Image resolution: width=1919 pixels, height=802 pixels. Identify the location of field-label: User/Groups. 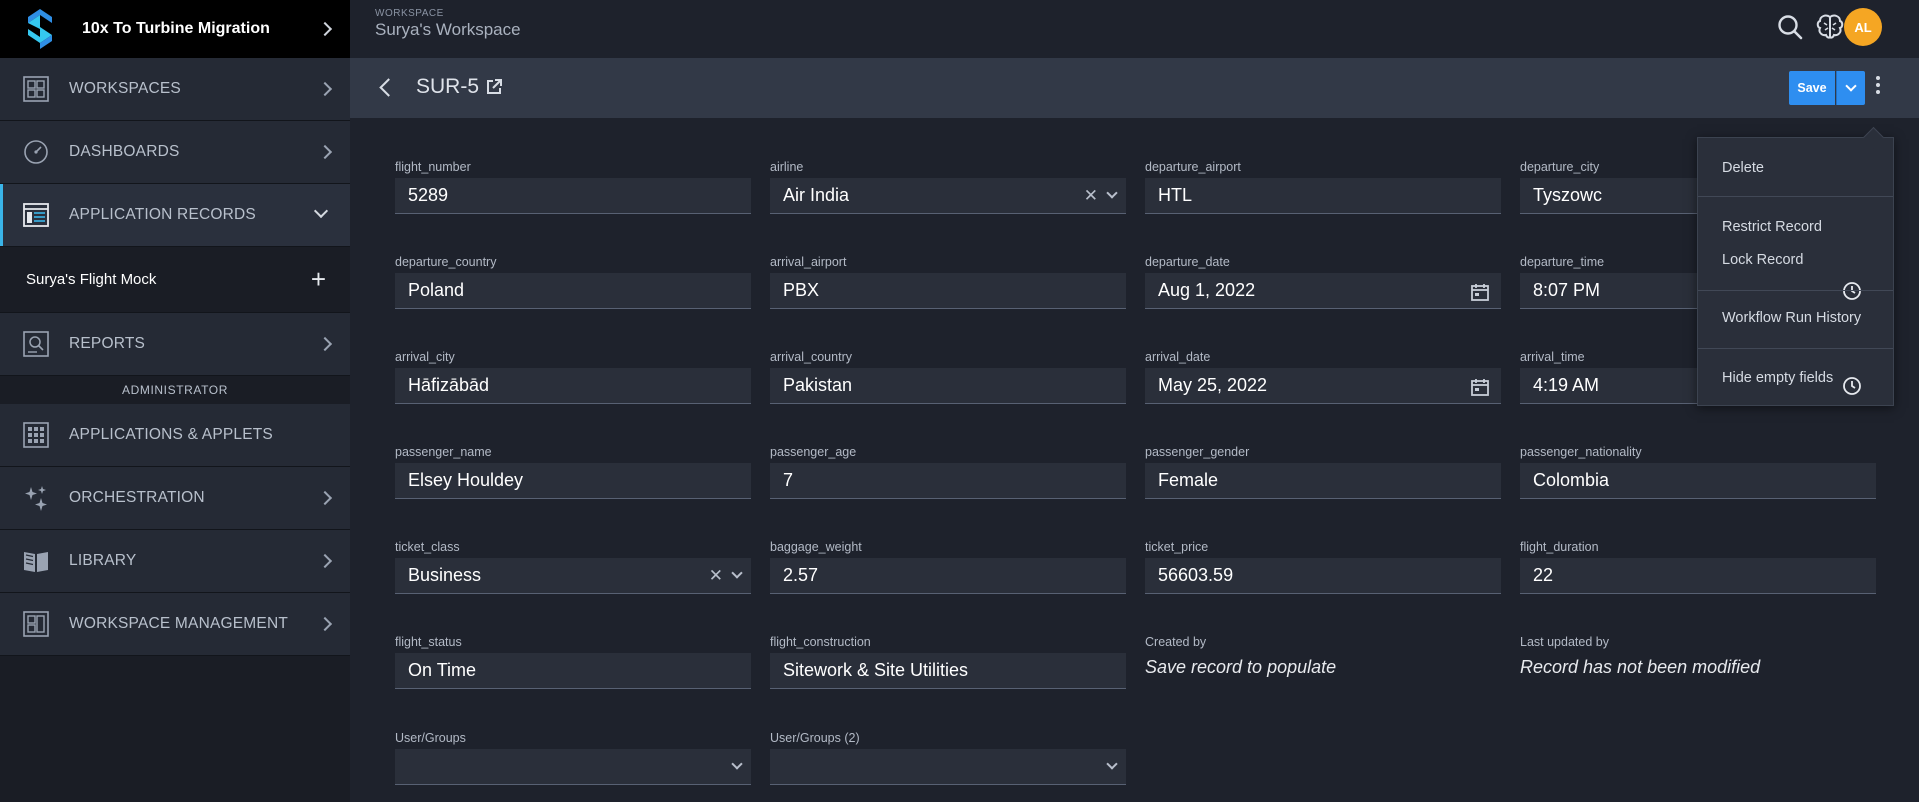
(430, 738).